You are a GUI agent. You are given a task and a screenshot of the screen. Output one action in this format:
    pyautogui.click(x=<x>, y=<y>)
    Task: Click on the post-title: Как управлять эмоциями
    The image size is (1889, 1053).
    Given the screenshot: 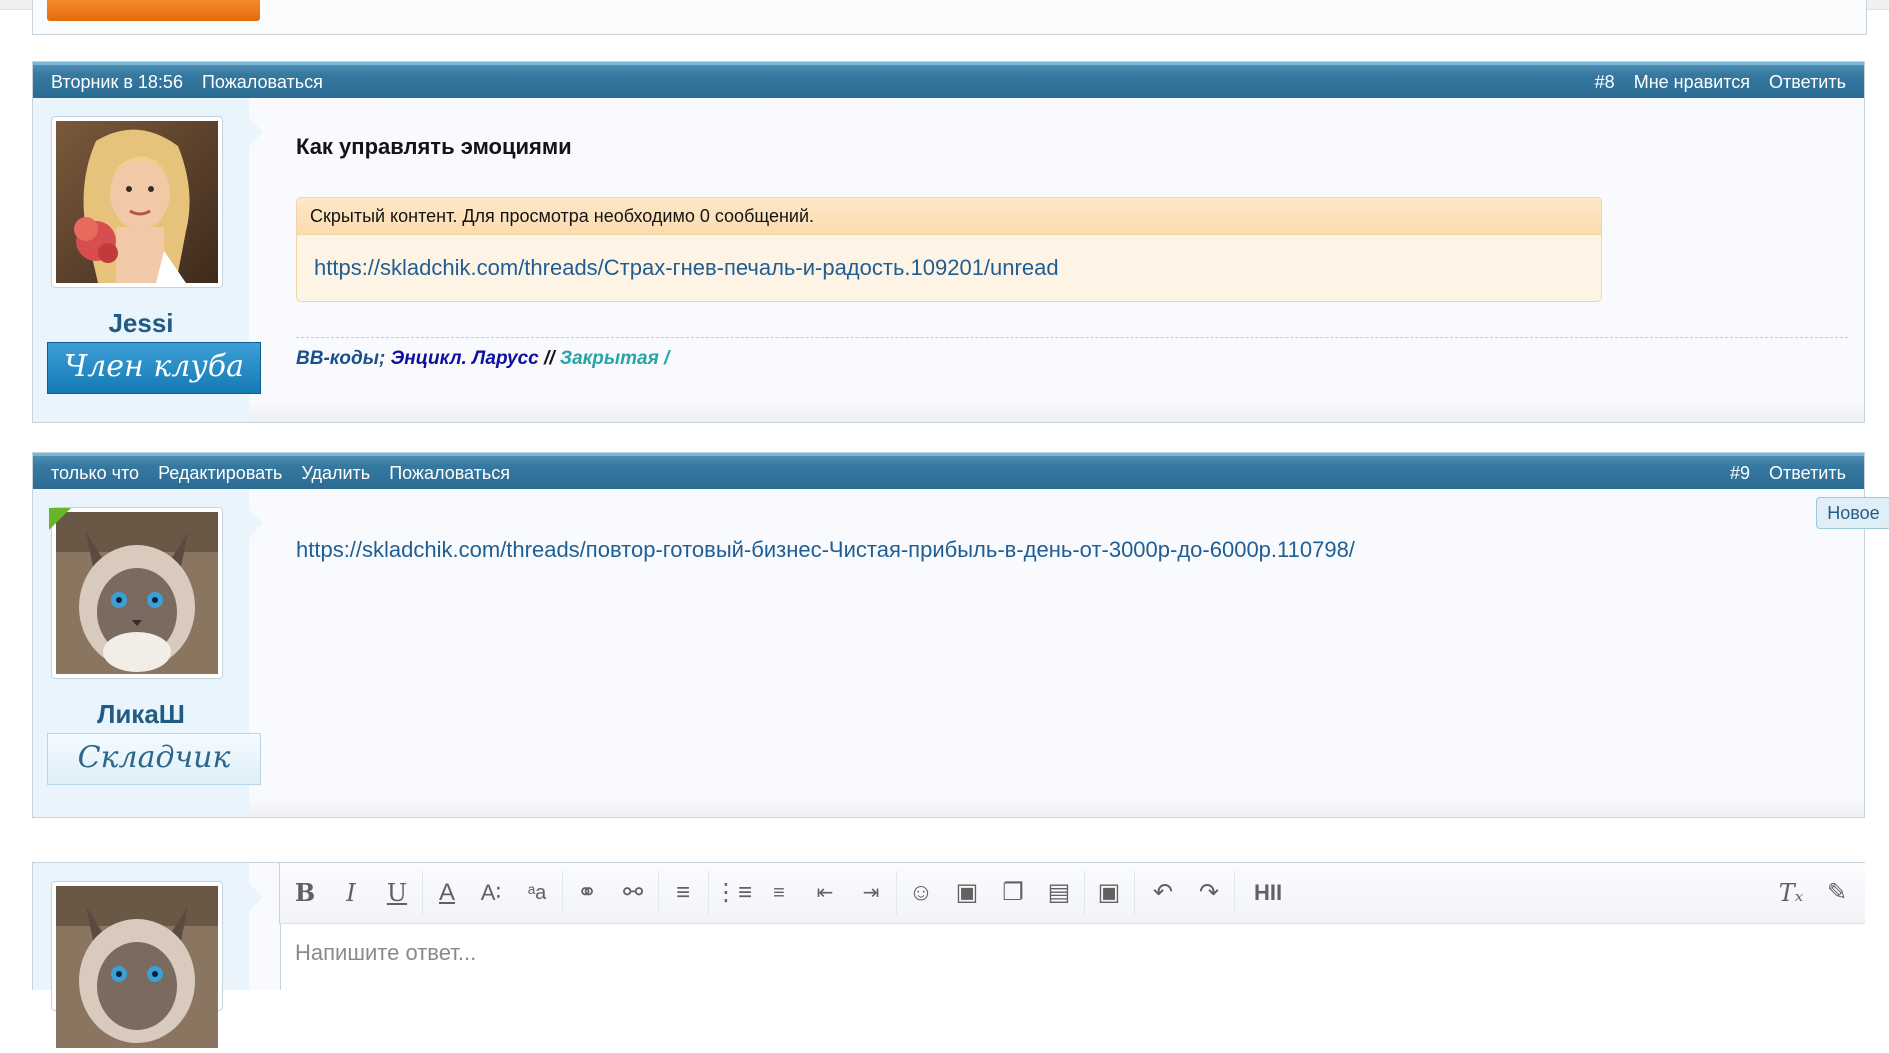 What is the action you would take?
    pyautogui.click(x=434, y=146)
    